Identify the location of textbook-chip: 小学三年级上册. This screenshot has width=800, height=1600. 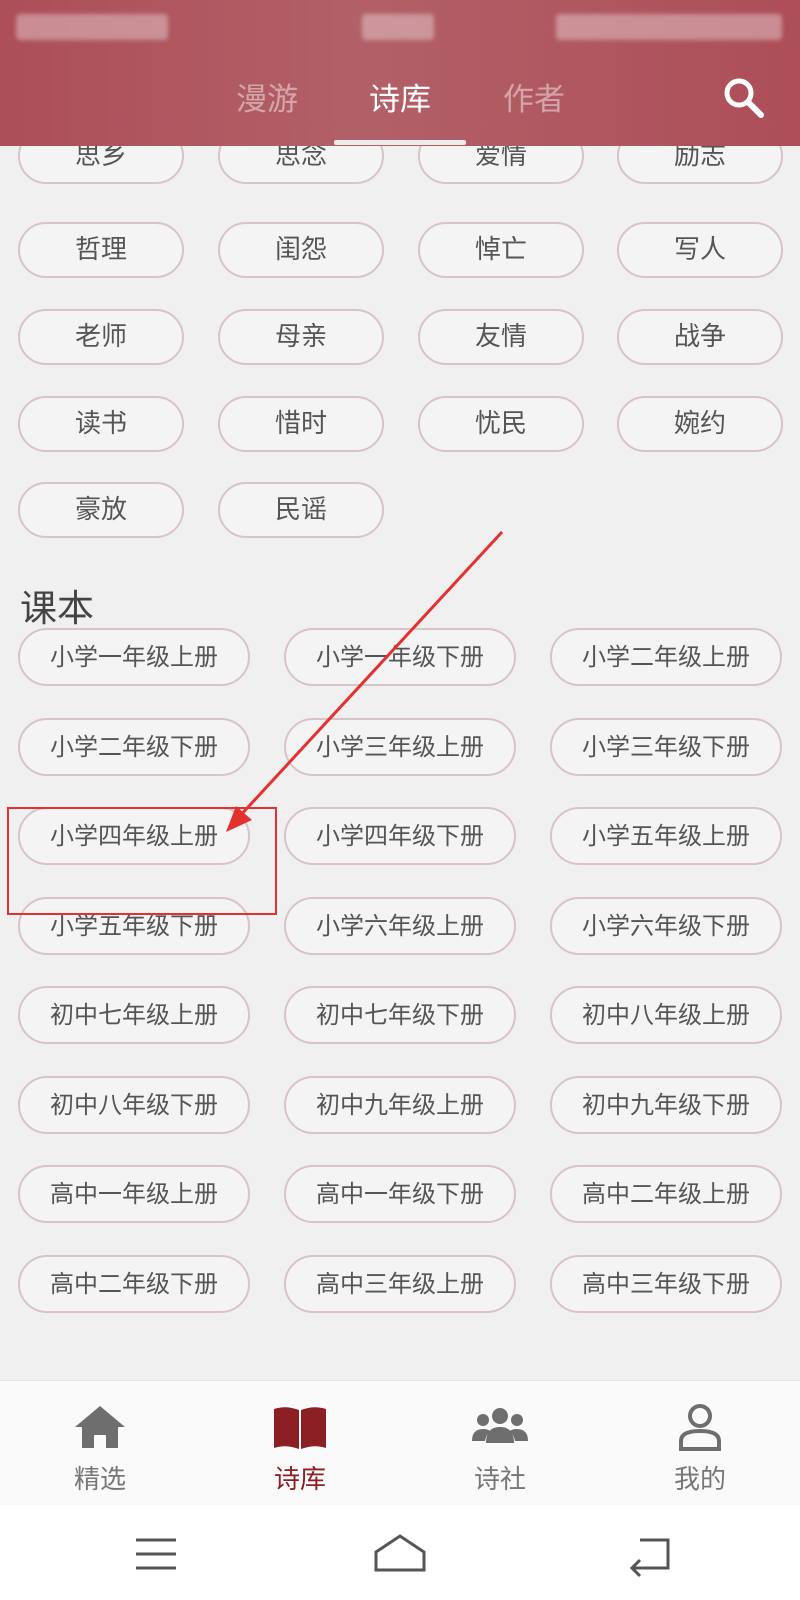
(400, 747).